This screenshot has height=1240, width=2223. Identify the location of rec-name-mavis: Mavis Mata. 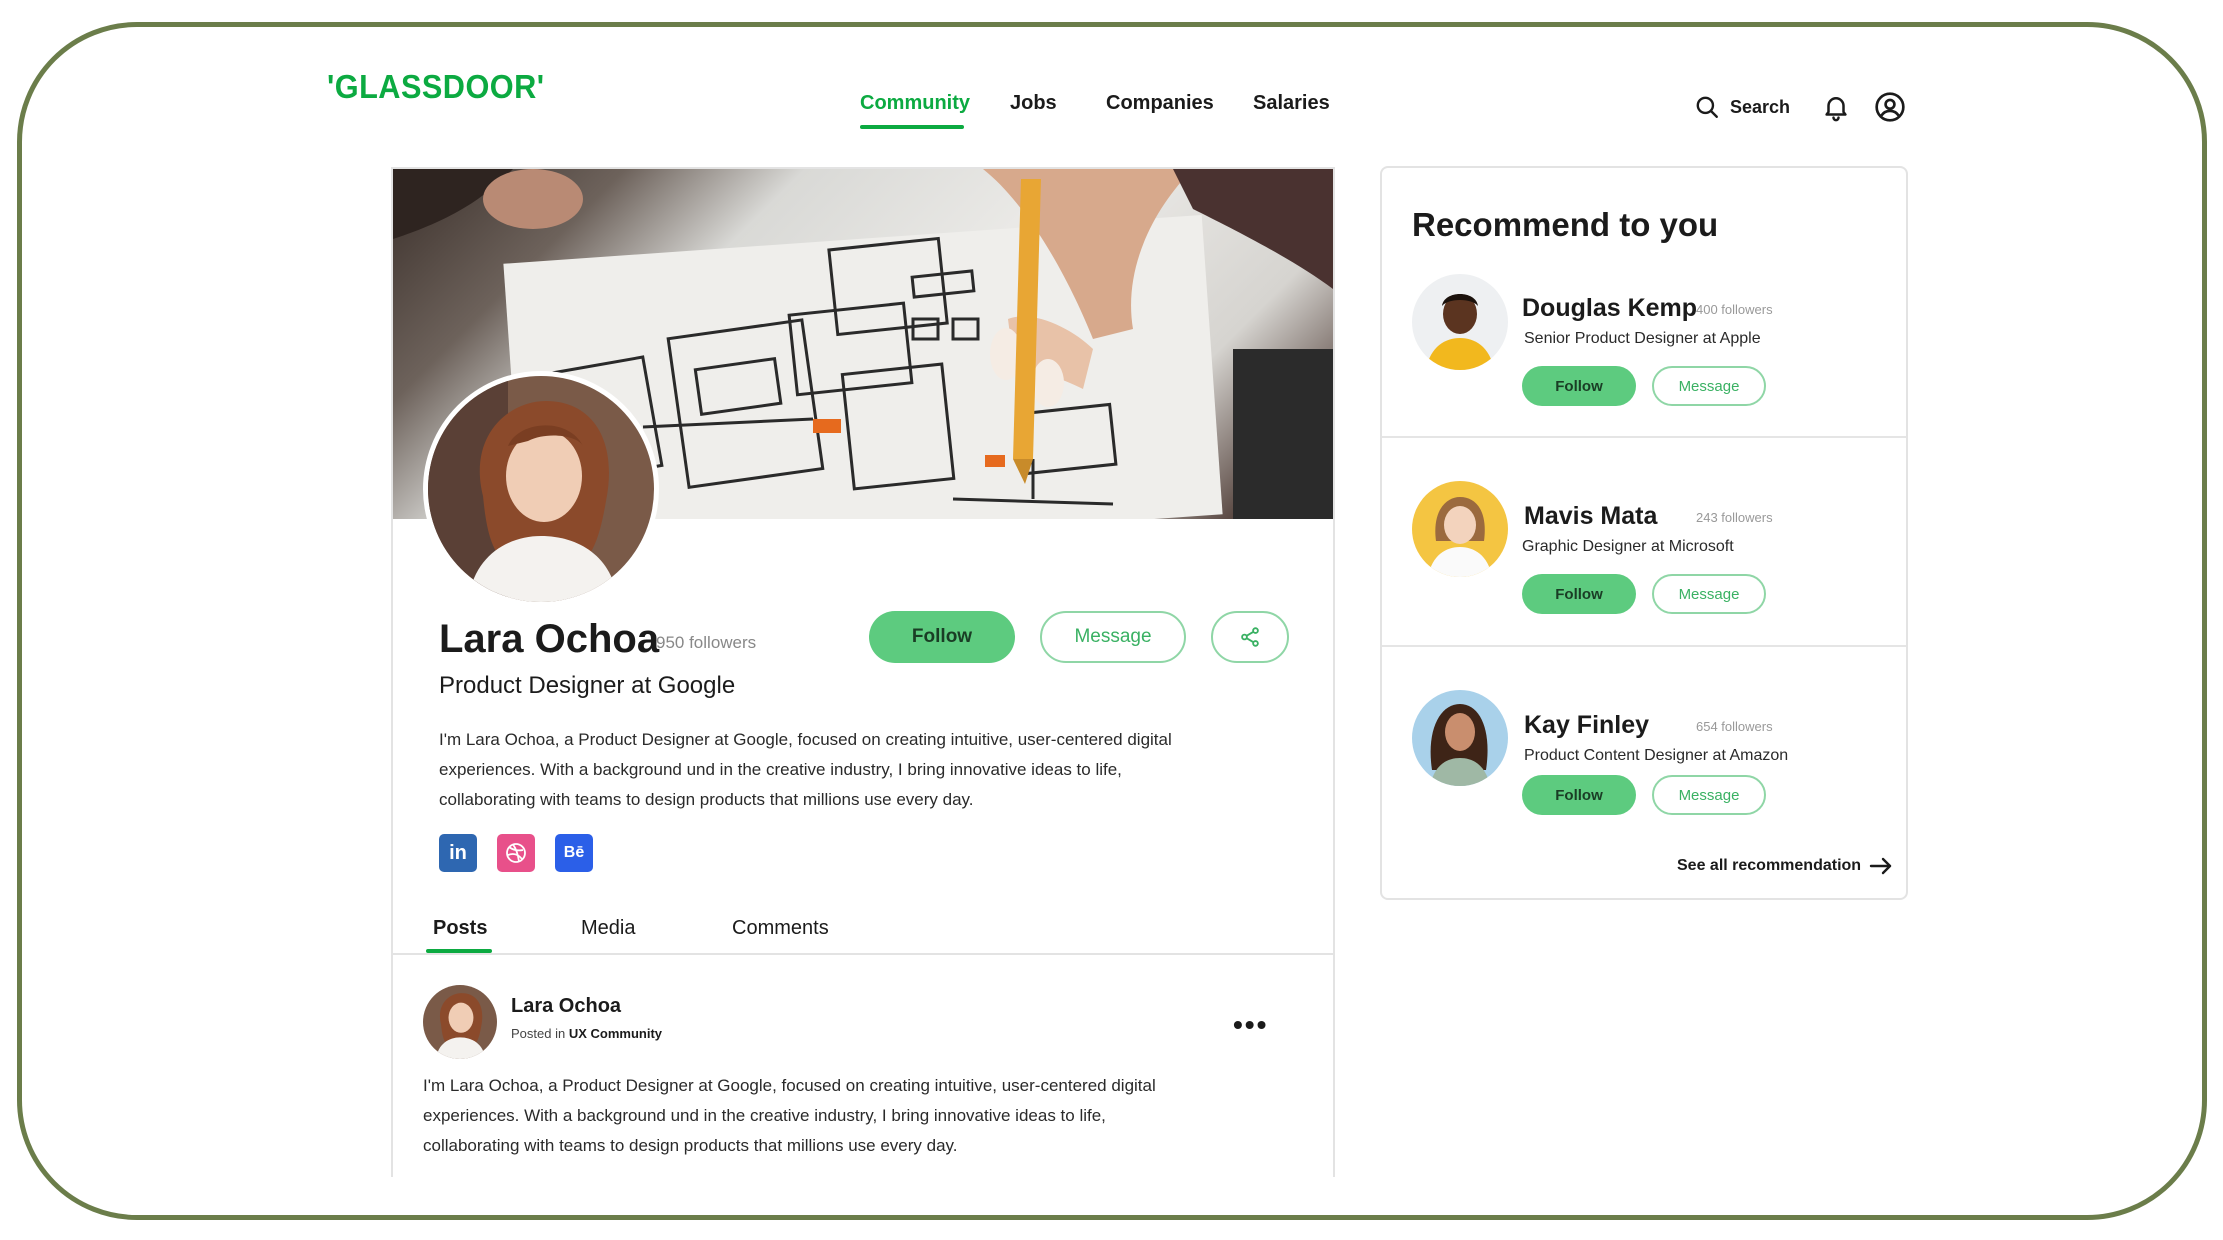
(1590, 516).